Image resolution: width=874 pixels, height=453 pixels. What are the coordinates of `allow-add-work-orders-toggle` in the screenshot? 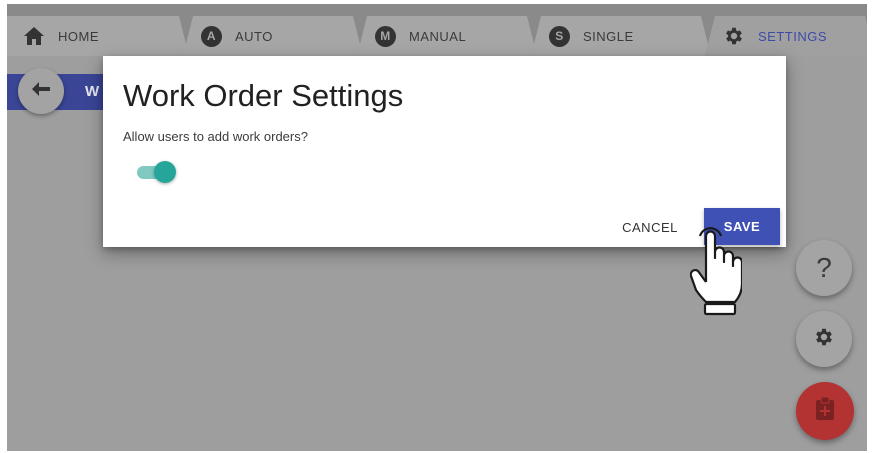 It's located at (157, 172).